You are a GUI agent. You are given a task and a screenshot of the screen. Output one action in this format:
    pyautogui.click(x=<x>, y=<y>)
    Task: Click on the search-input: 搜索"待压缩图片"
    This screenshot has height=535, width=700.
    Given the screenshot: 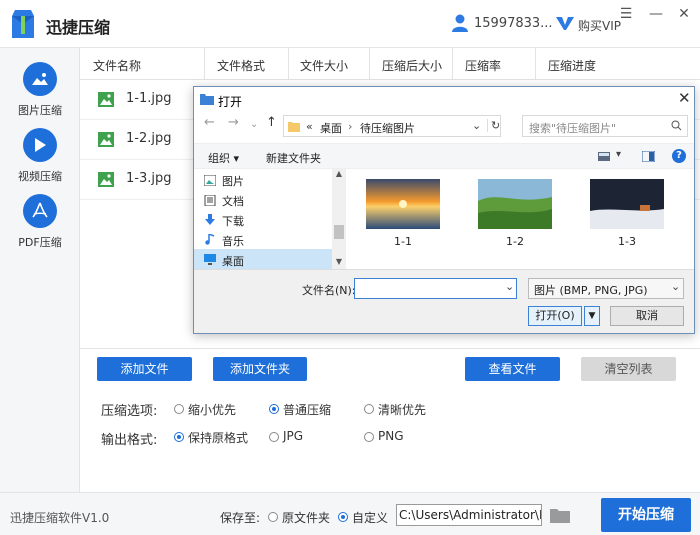 What is the action you would take?
    pyautogui.click(x=605, y=126)
    